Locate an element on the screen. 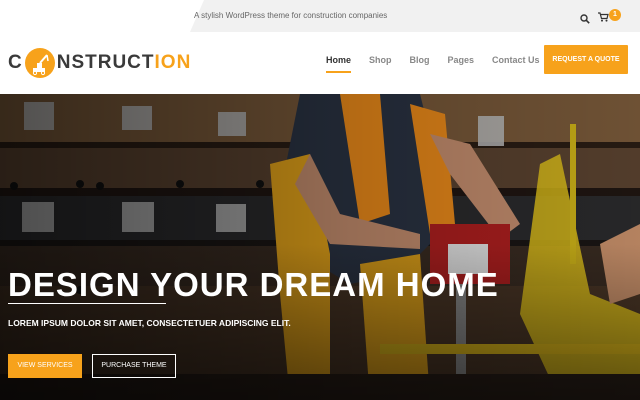  nav-item-blog: Blog is located at coordinates (420, 64).